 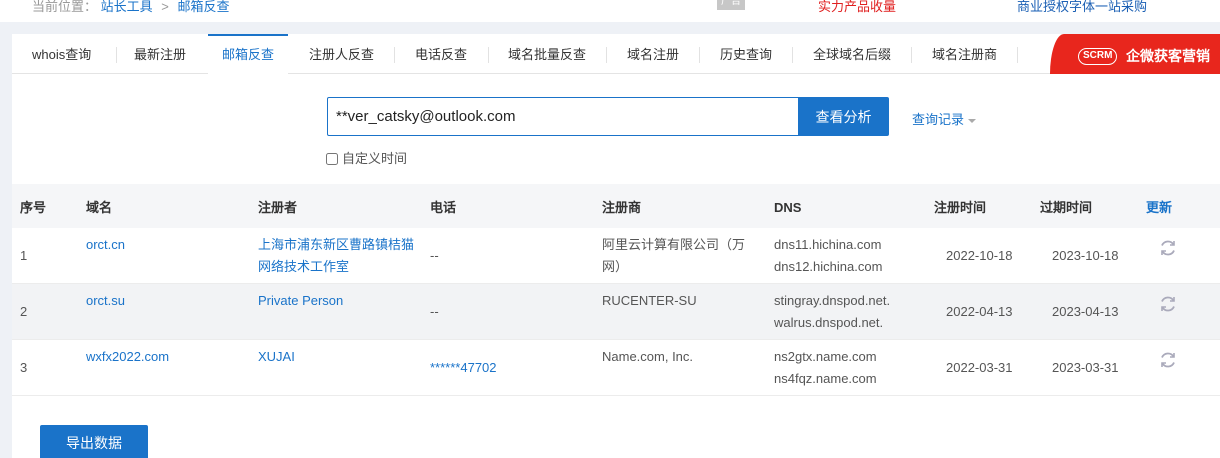 What do you see at coordinates (33, 207) in the screenshot?
I see `header-index: 序号` at bounding box center [33, 207].